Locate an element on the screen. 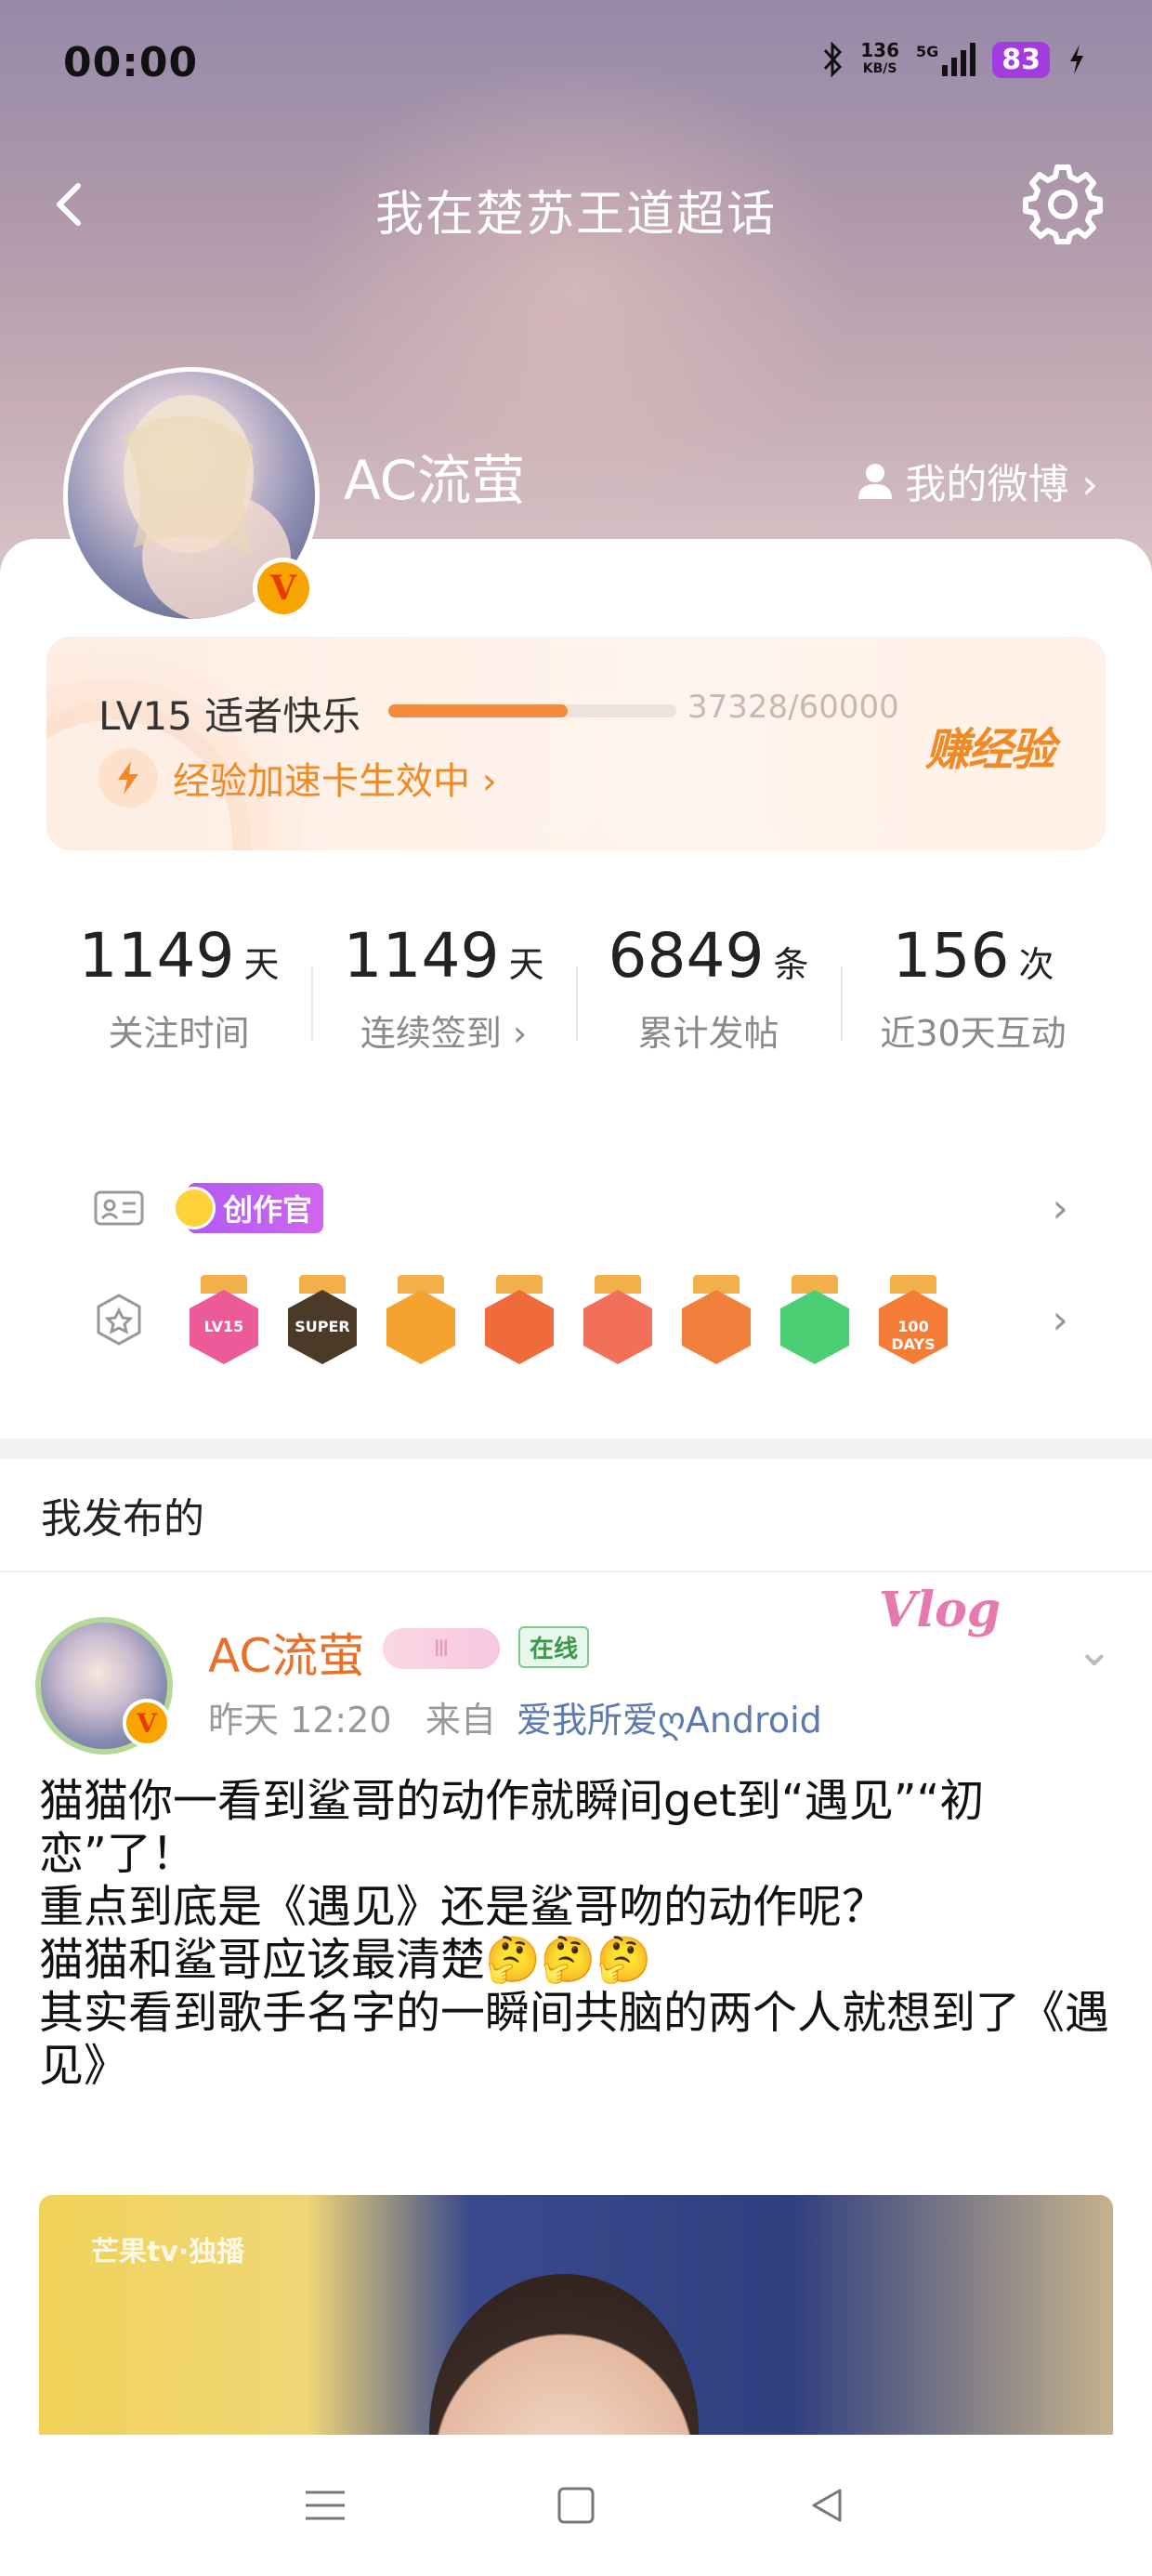 The height and width of the screenshot is (2576, 1152). charging-icon is located at coordinates (1076, 59).